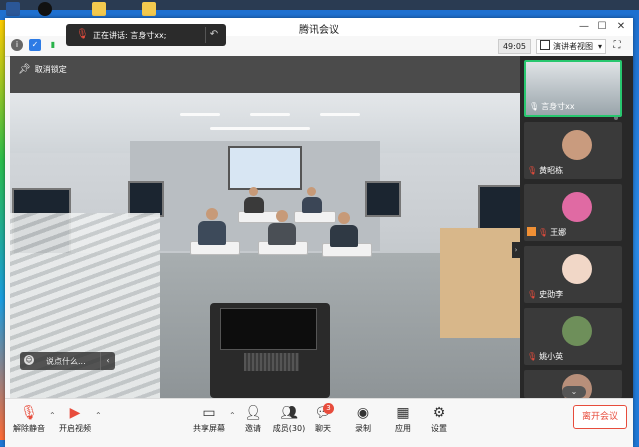  Describe the element at coordinates (363, 428) in the screenshot. I see `record-label: 录制` at that location.